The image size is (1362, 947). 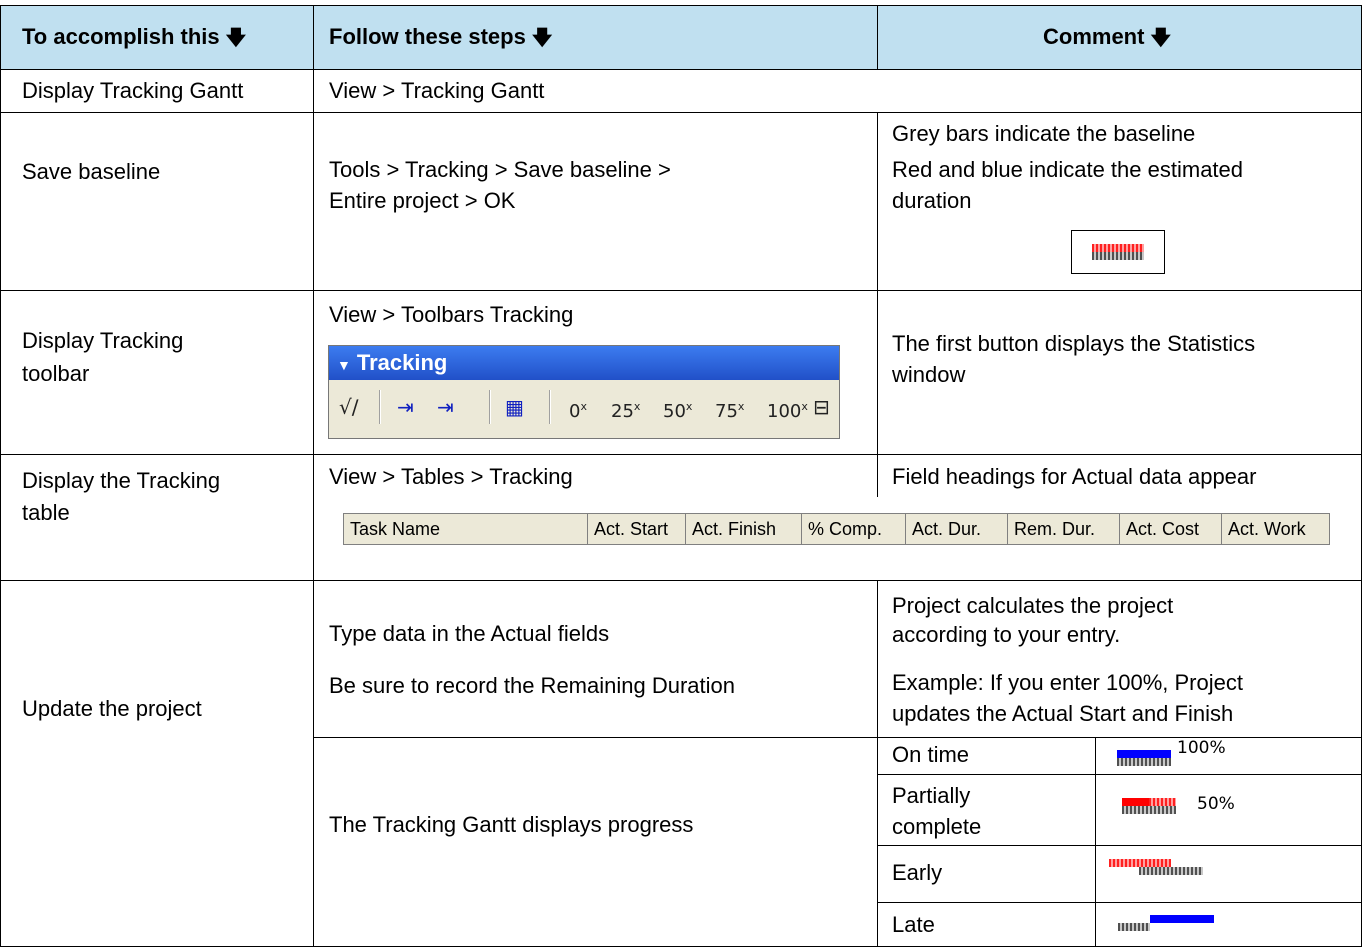 I want to click on status-partial-line2: complete, so click(x=937, y=826).